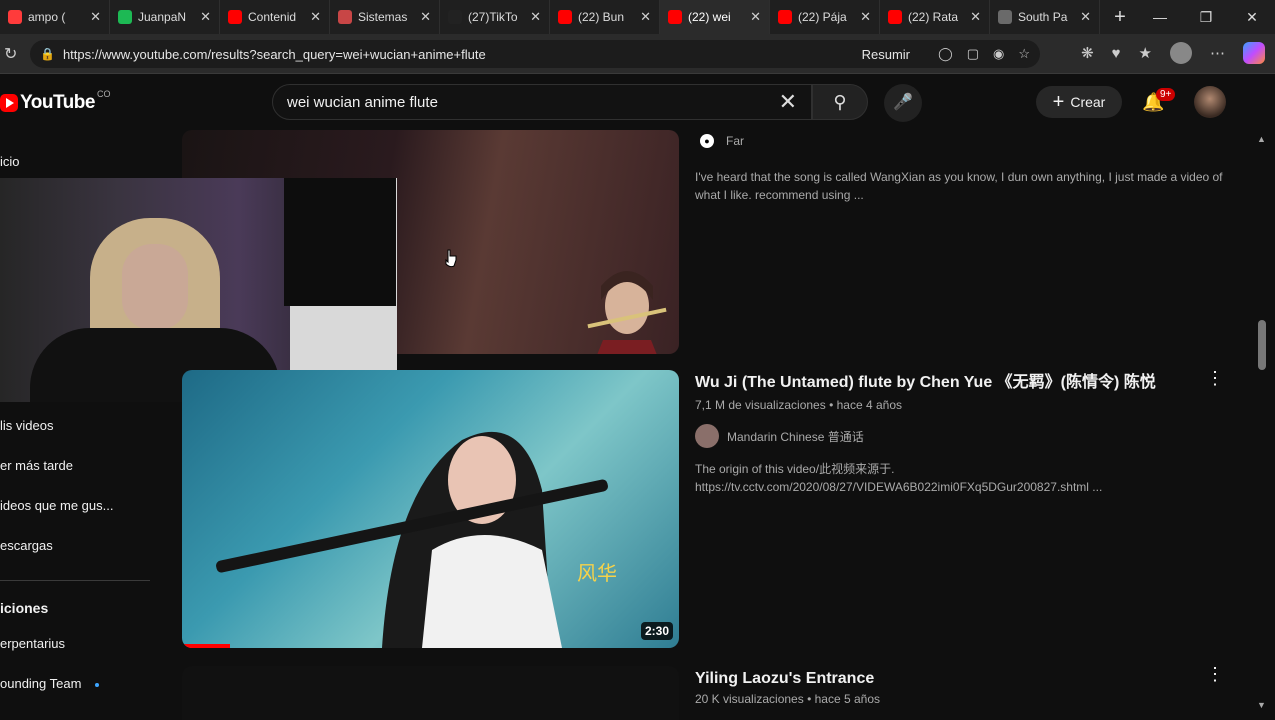 The height and width of the screenshot is (720, 1275). What do you see at coordinates (656, 631) in the screenshot?
I see `video-duration: 2:30` at bounding box center [656, 631].